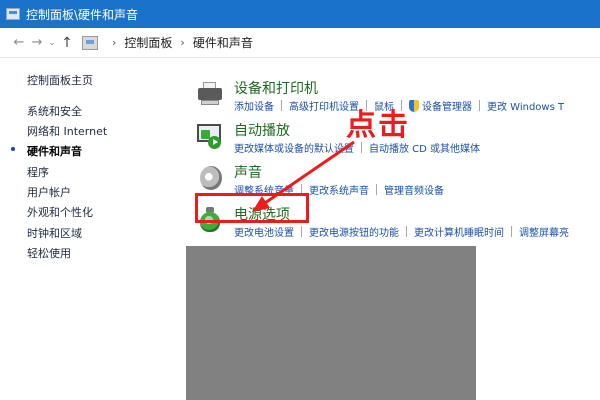  Describe the element at coordinates (262, 130) in the screenshot. I see `category-title-autoplay: 自动播放` at that location.